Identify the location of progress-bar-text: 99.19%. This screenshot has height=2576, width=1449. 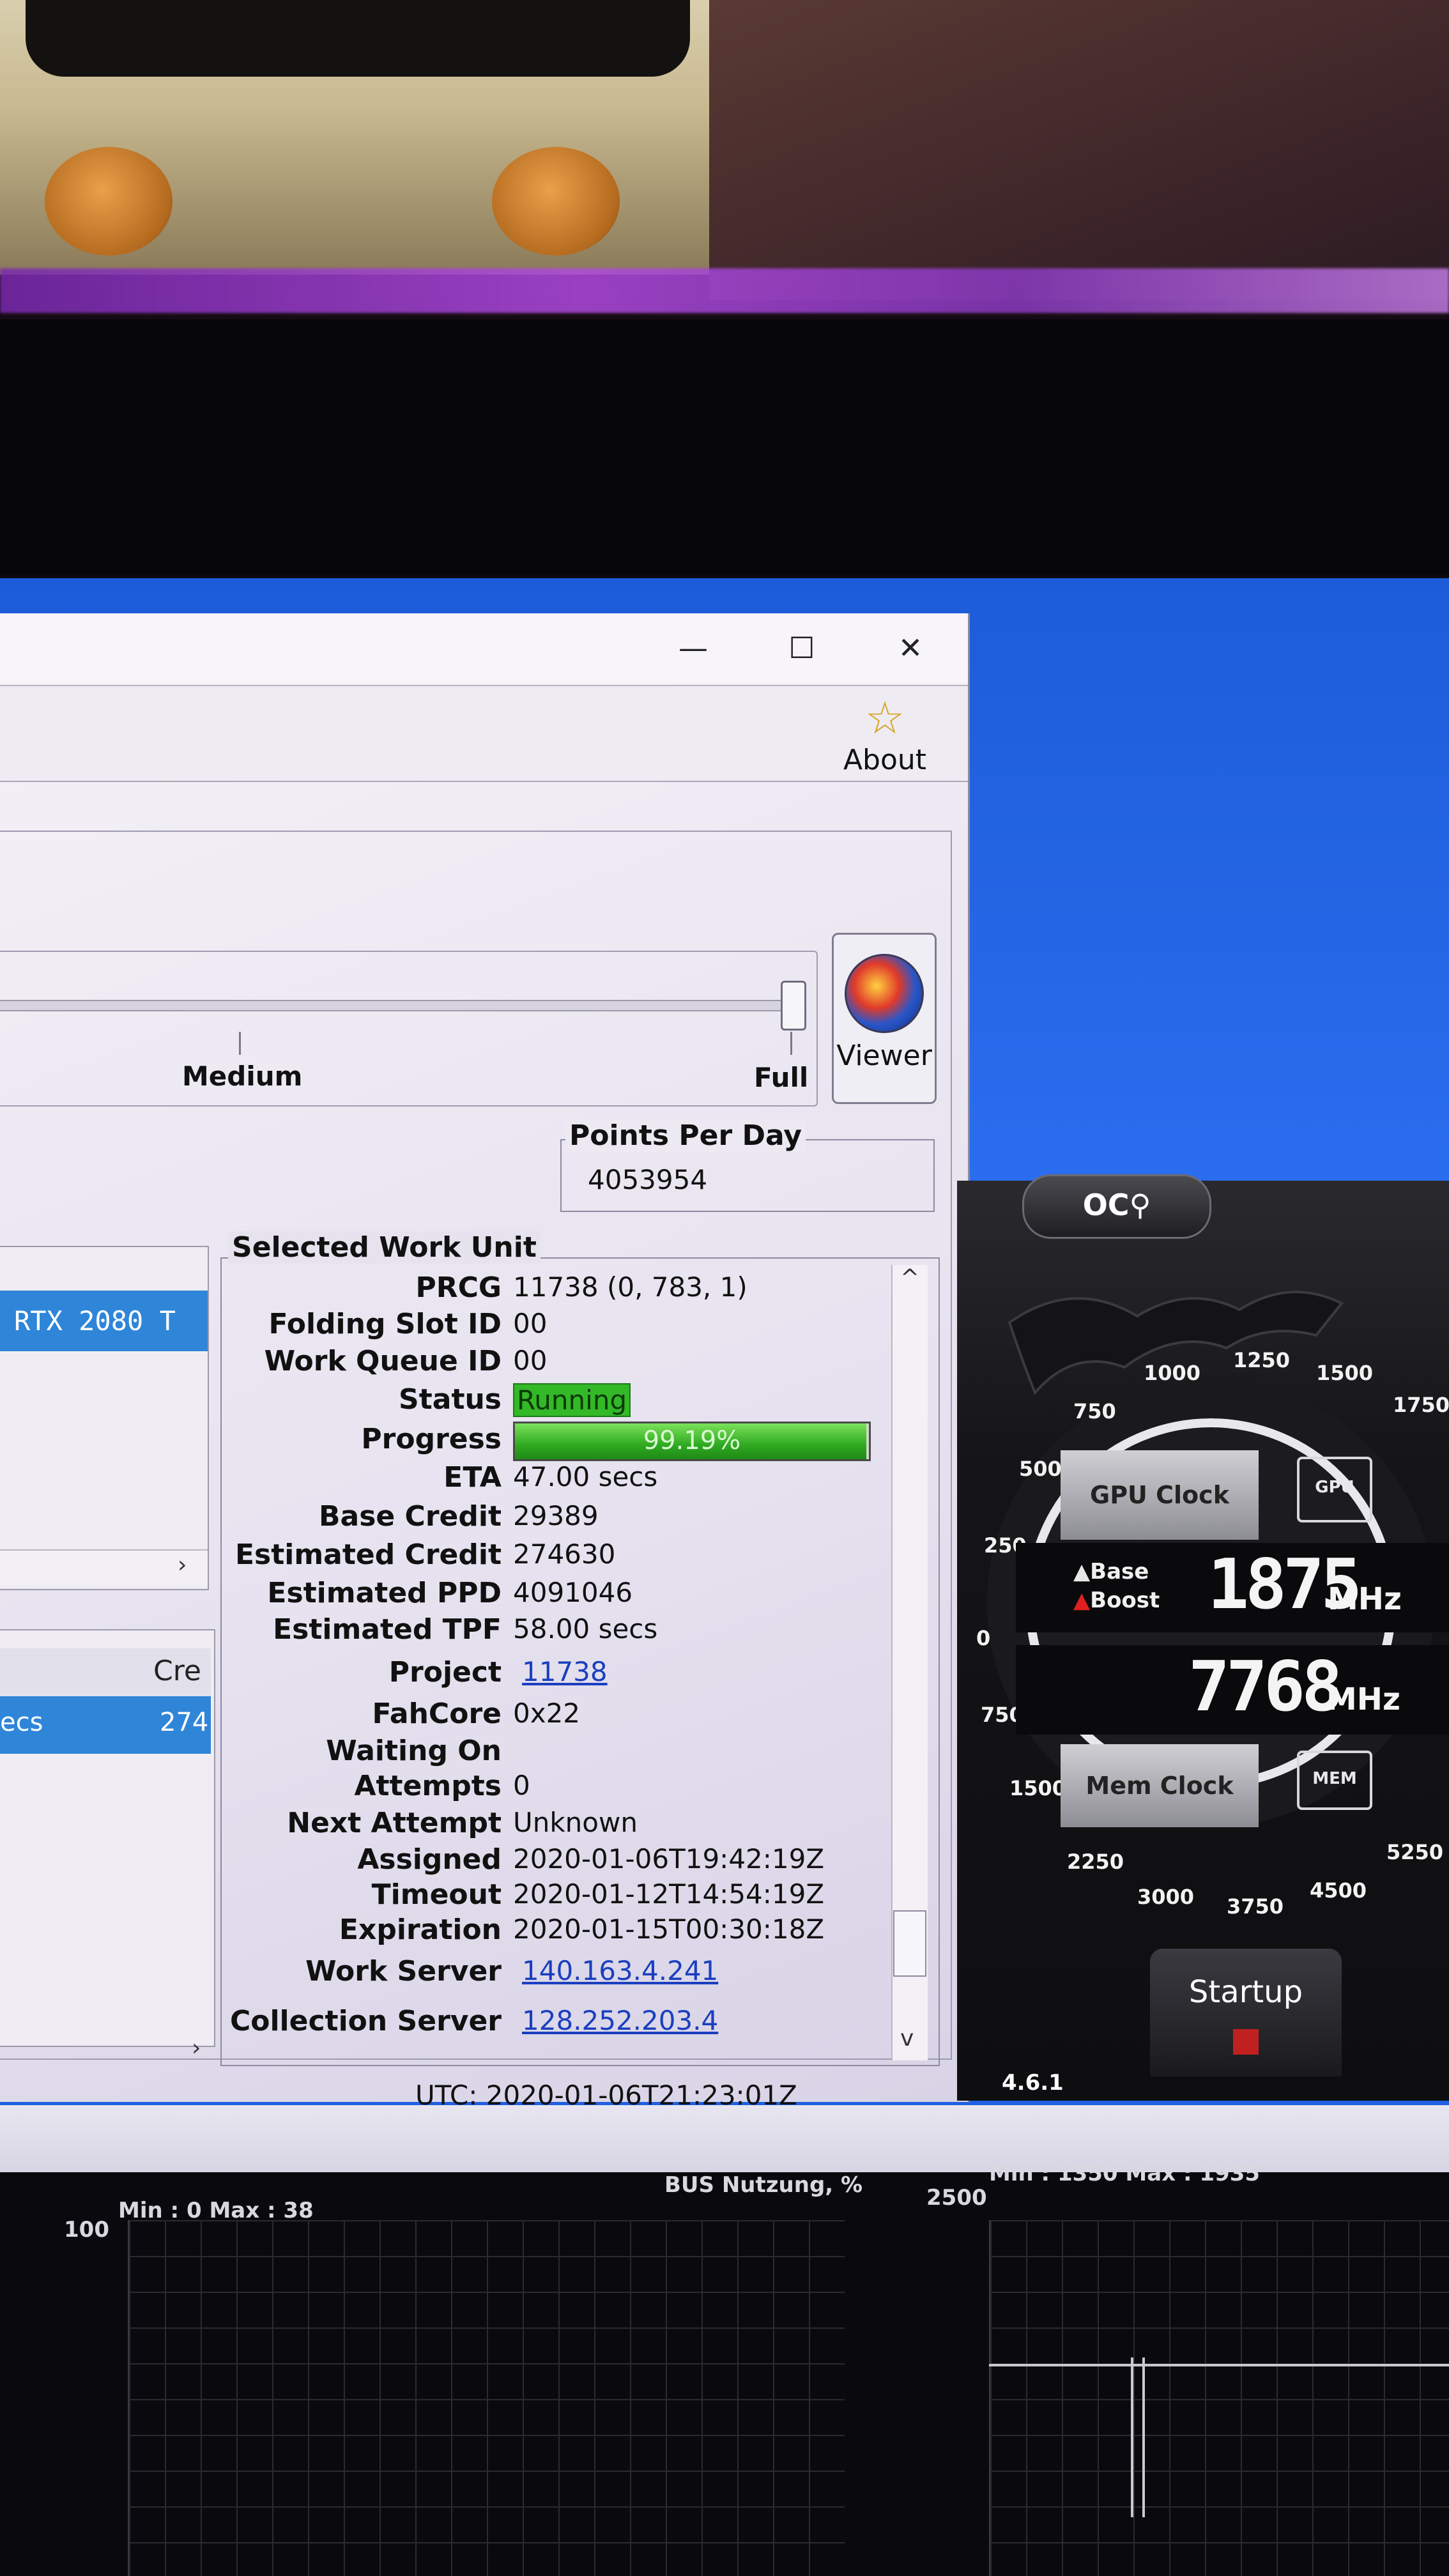
(692, 1440).